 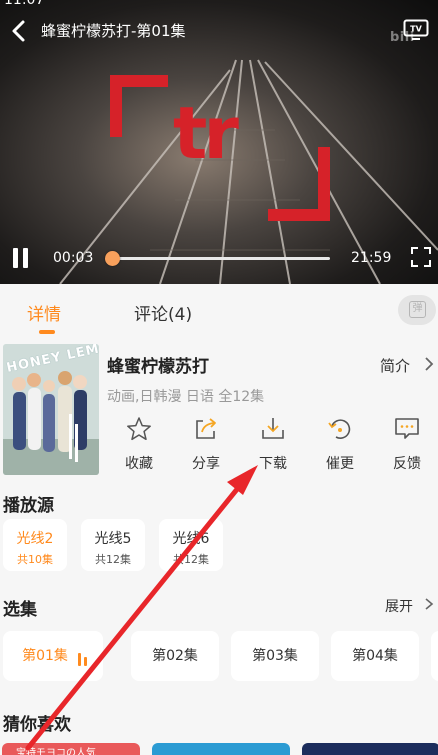 What do you see at coordinates (21, 258) in the screenshot?
I see `pause-icon` at bounding box center [21, 258].